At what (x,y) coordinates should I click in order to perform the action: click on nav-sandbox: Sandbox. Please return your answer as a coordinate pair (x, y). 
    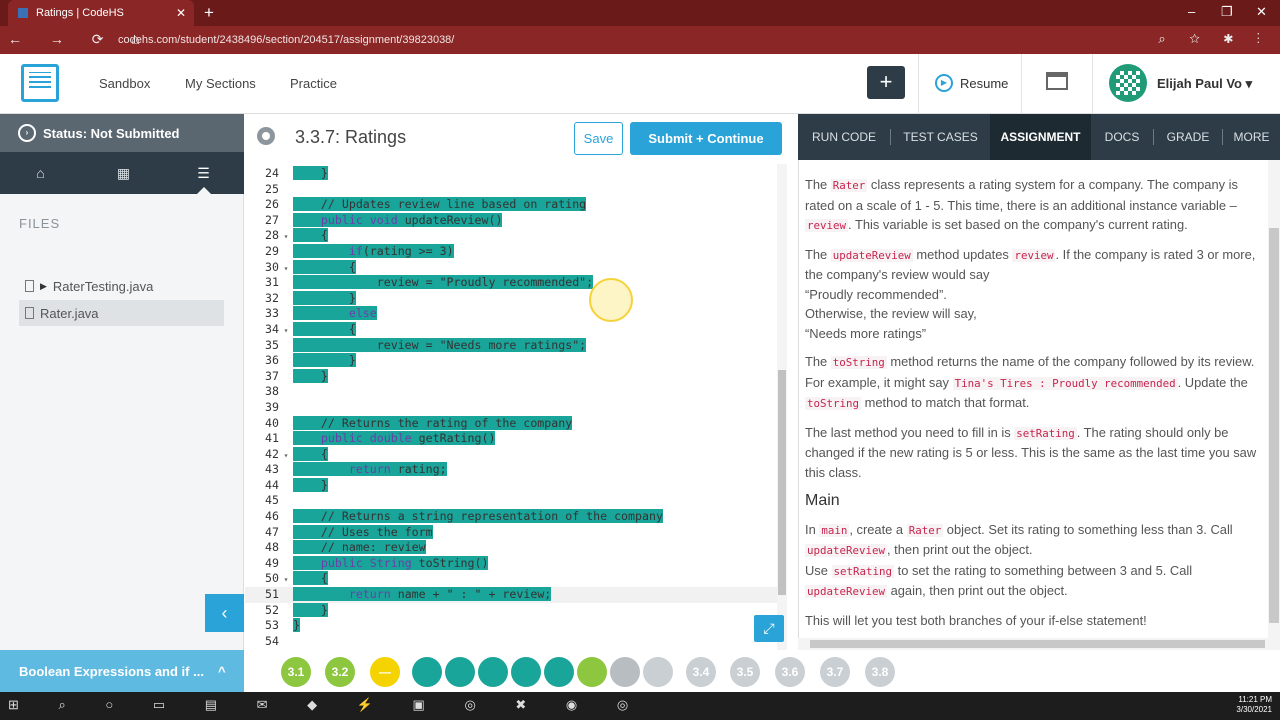
    Looking at the image, I should click on (124, 83).